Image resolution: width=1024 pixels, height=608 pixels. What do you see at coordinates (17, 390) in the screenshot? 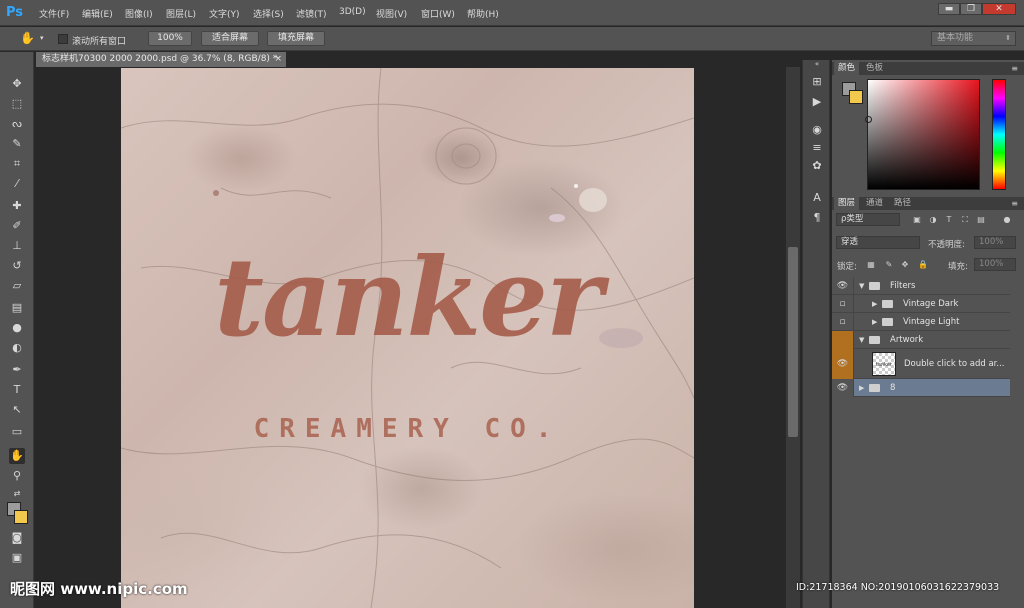
I see `type-tool-icon: T` at bounding box center [17, 390].